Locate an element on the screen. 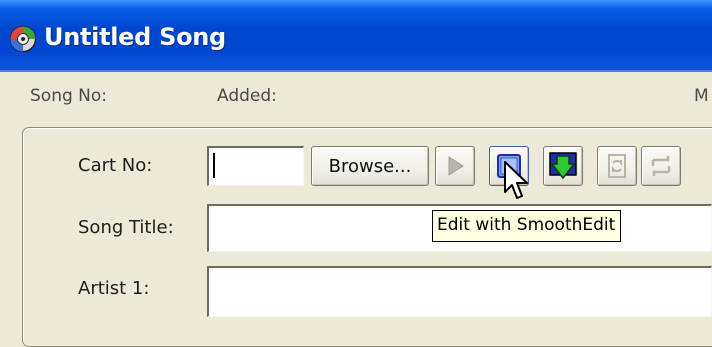  cart-no-label: Cart No: is located at coordinates (115, 165).